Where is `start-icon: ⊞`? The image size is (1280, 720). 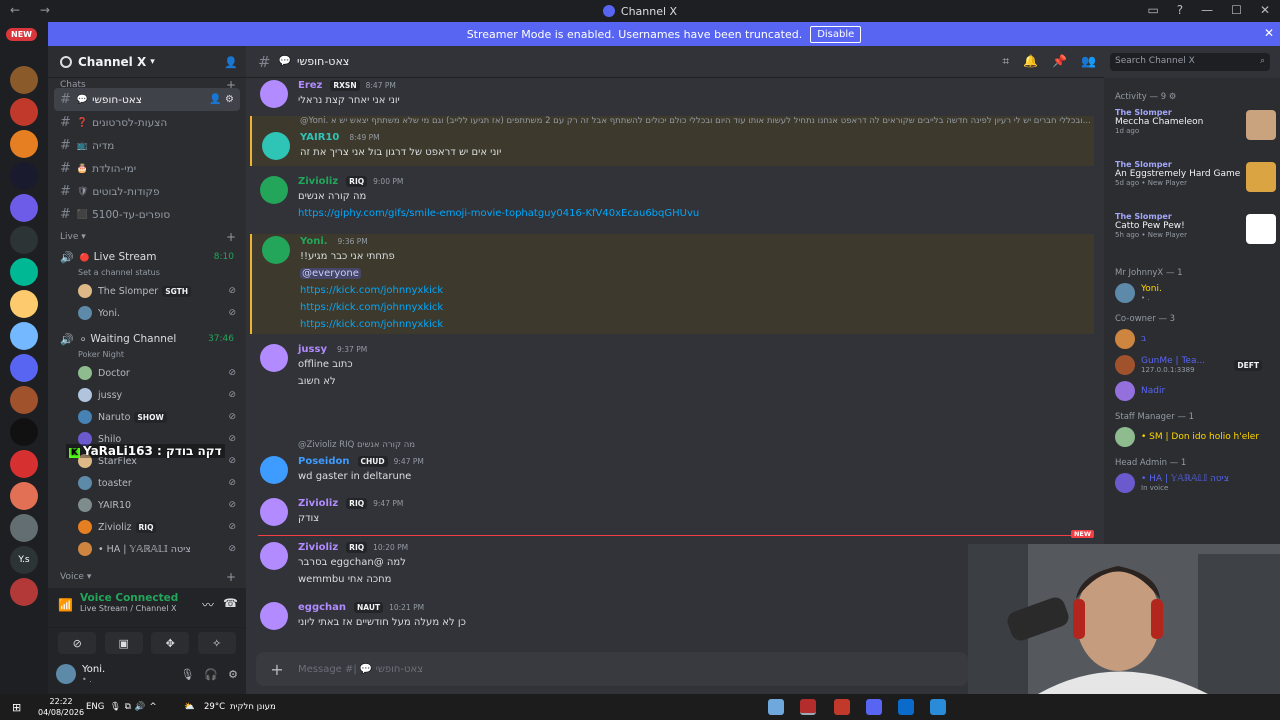
start-icon: ⊞ is located at coordinates (16, 707).